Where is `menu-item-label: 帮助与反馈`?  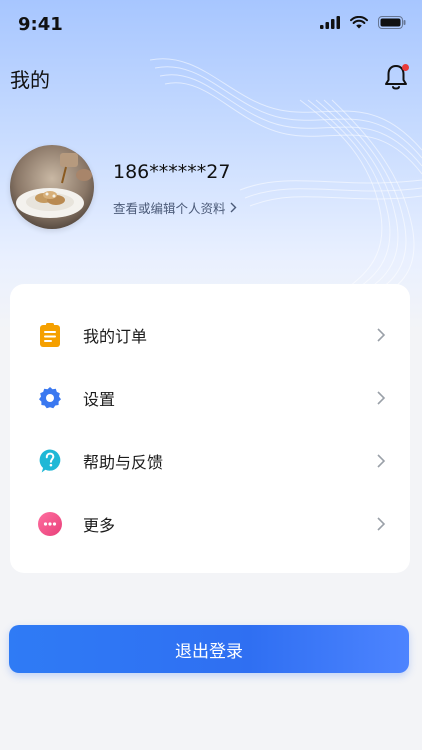 menu-item-label: 帮助与反馈 is located at coordinates (123, 462).